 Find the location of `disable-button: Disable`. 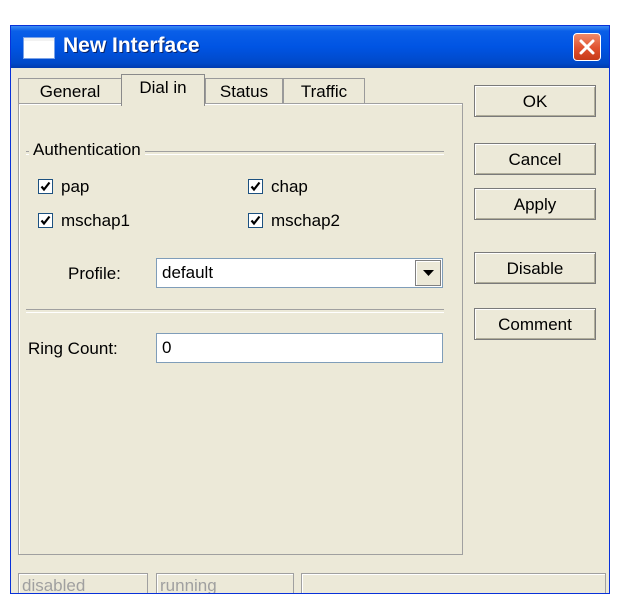

disable-button: Disable is located at coordinates (535, 268).